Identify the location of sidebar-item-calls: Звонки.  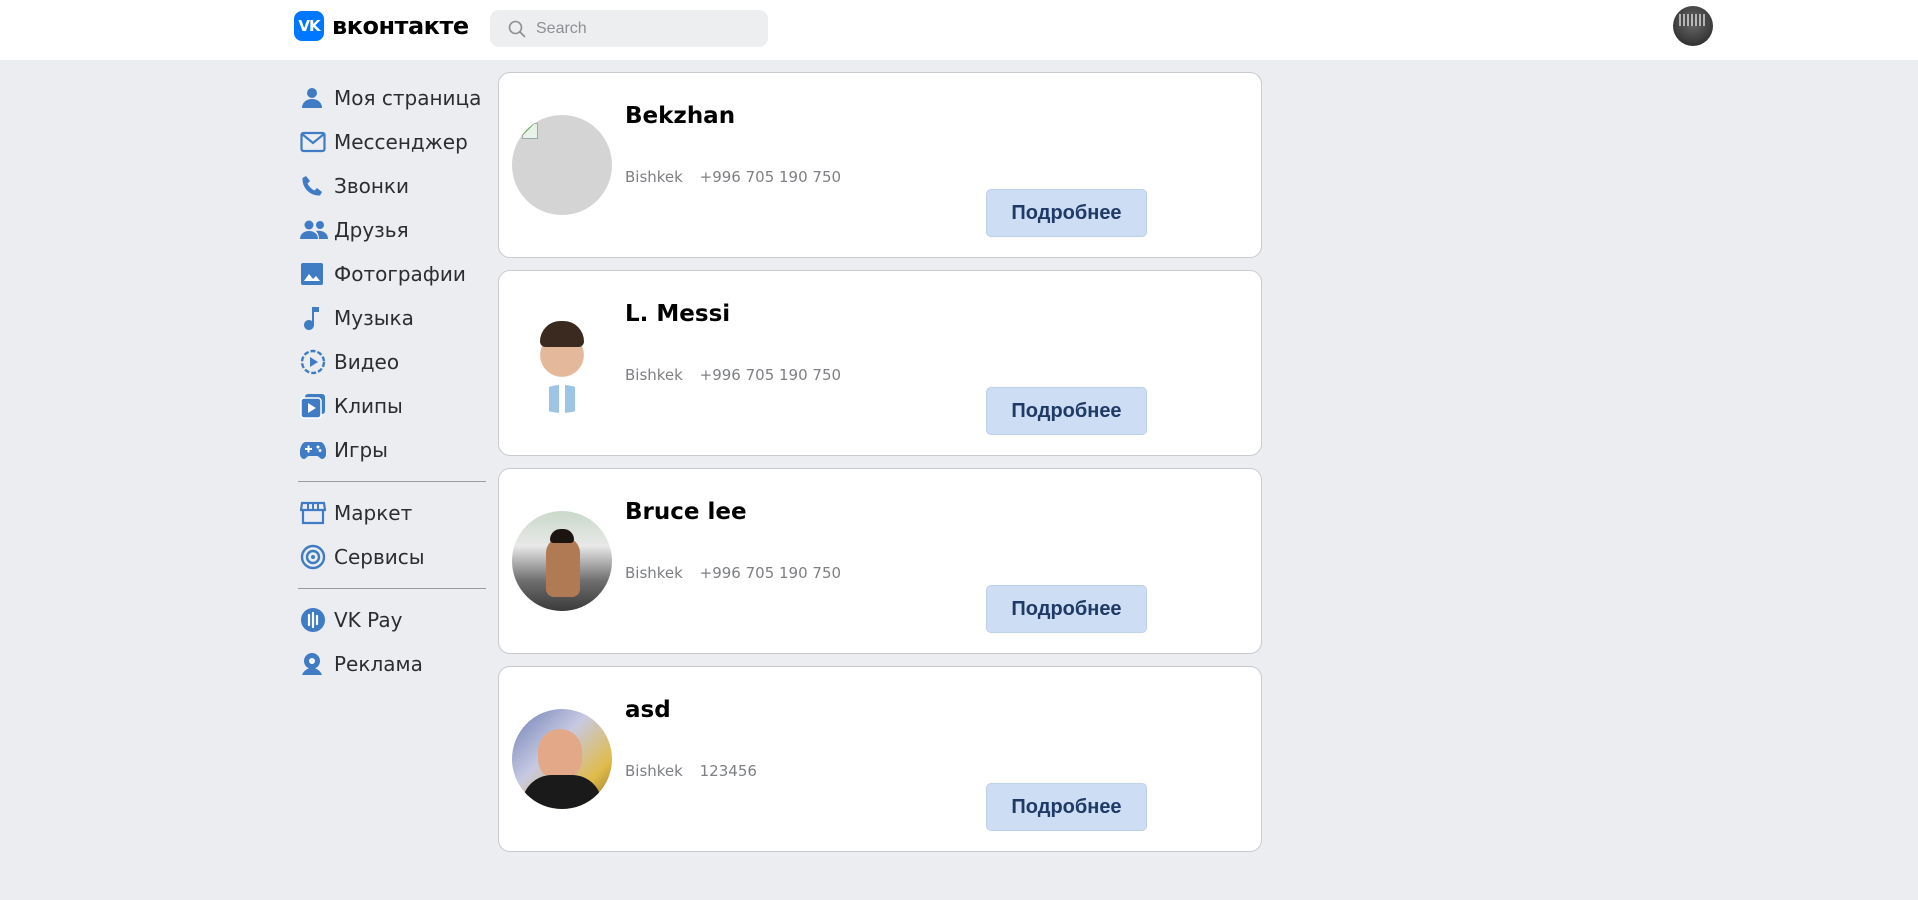
(393, 186).